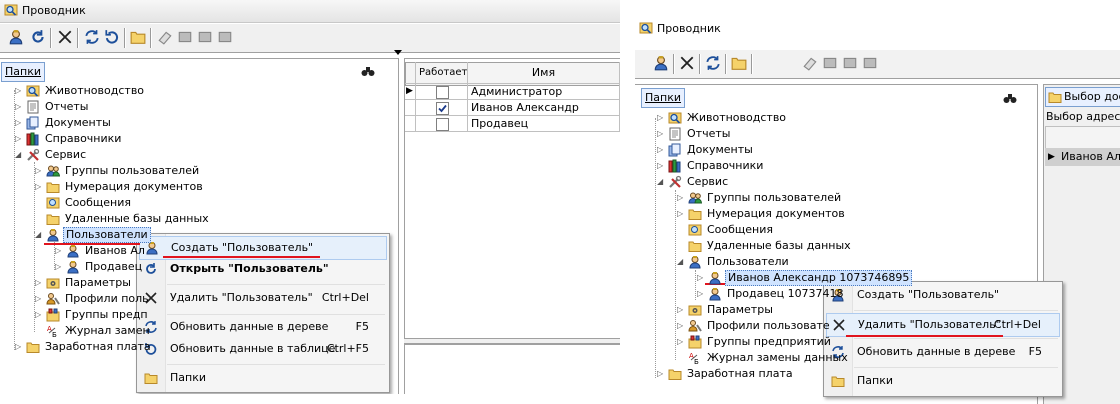 The height and width of the screenshot is (404, 1120). Describe the element at coordinates (114, 266) in the screenshot. I see `tree-item-label: Продавец` at that location.